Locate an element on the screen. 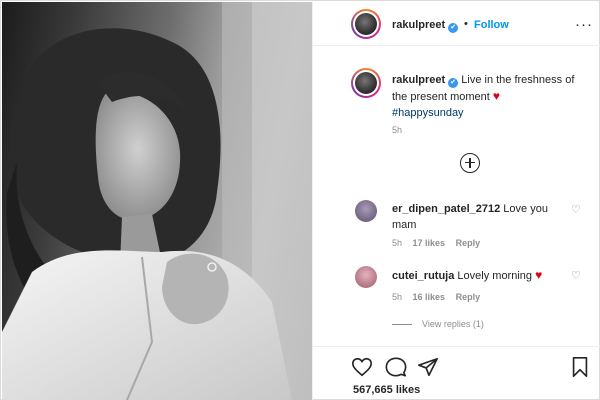  more-options-icon: ··· is located at coordinates (584, 24).